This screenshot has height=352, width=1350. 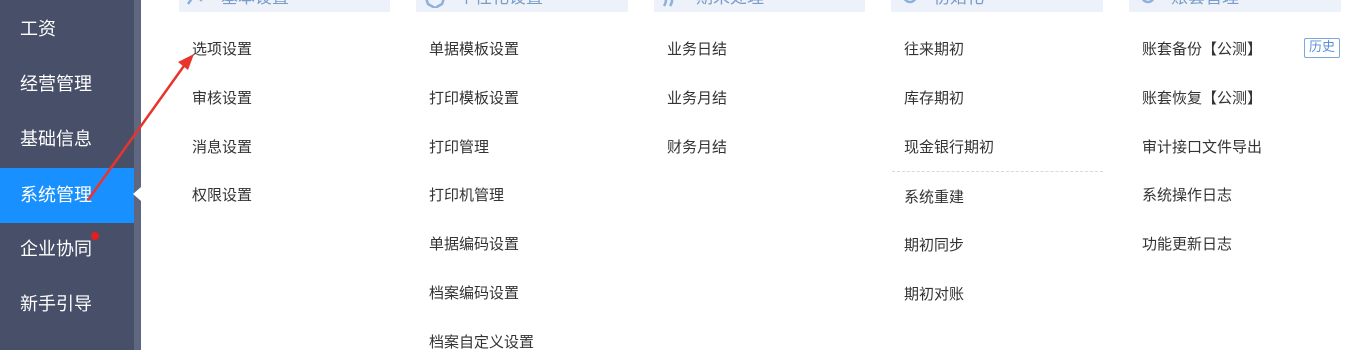 I want to click on column-header-title: 账套管理, so click(x=1205, y=4).